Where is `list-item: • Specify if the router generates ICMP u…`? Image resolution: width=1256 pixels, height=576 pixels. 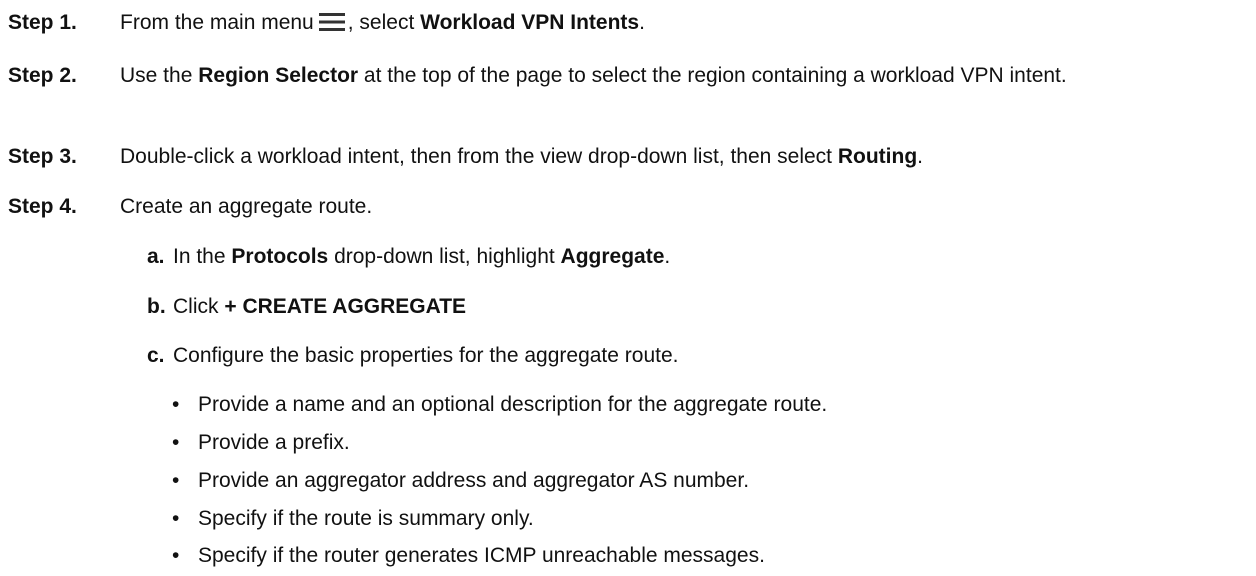
list-item: • Specify if the router generates ICMP u… is located at coordinates (468, 556).